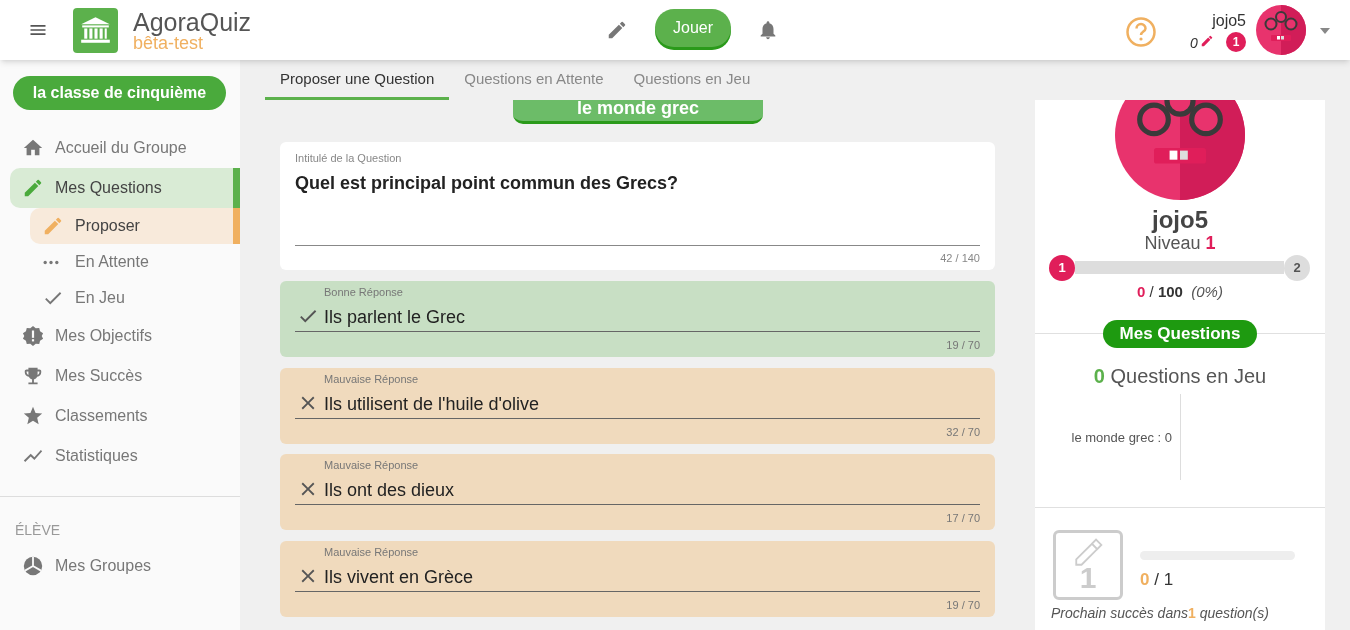 This screenshot has height=630, width=1350. What do you see at coordinates (389, 490) in the screenshot?
I see `answer-text: Ils ont des dieux` at bounding box center [389, 490].